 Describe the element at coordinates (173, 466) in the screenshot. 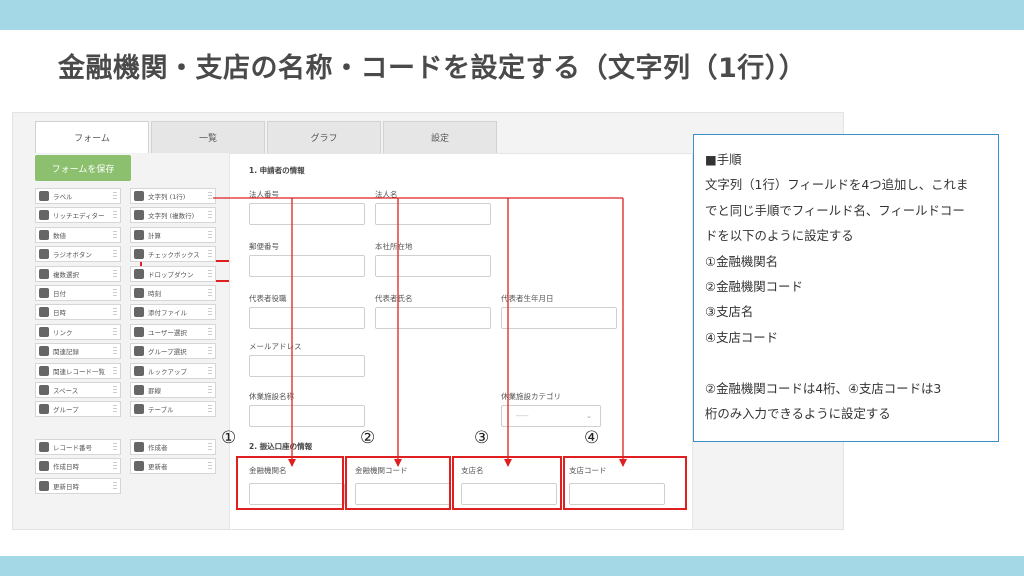

I see `palette-item-right: 更新者` at that location.